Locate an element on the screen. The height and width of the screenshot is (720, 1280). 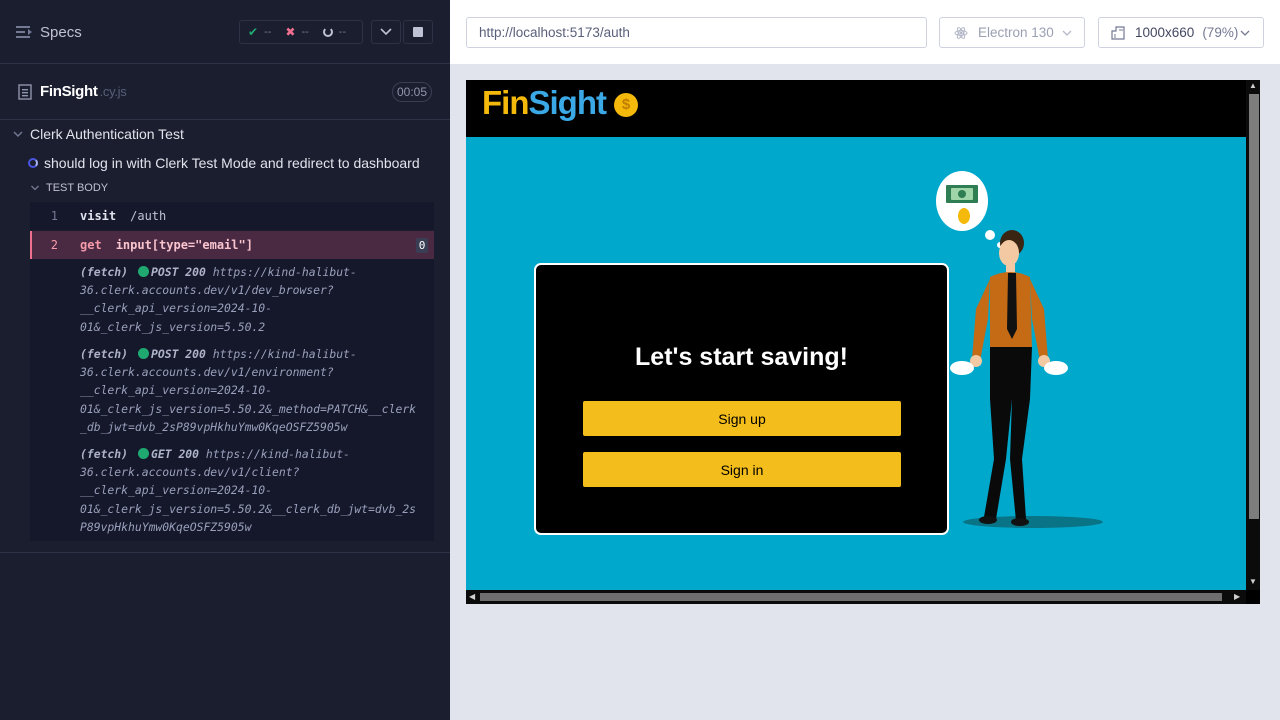
log-line: P89vpHkhuYmw0KqeOSFZ5905w is located at coordinates (166, 526).